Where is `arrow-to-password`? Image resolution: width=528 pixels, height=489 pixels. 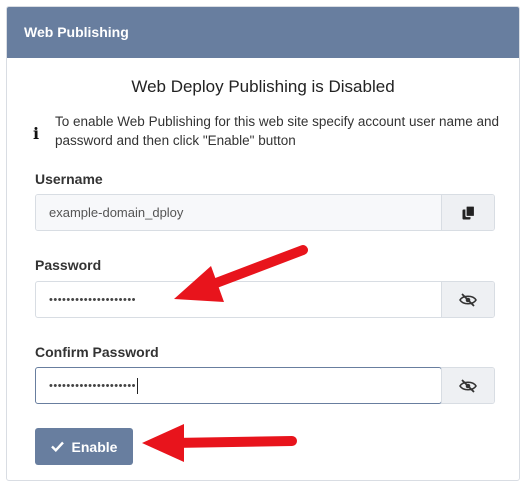
arrow-to-password is located at coordinates (241, 273).